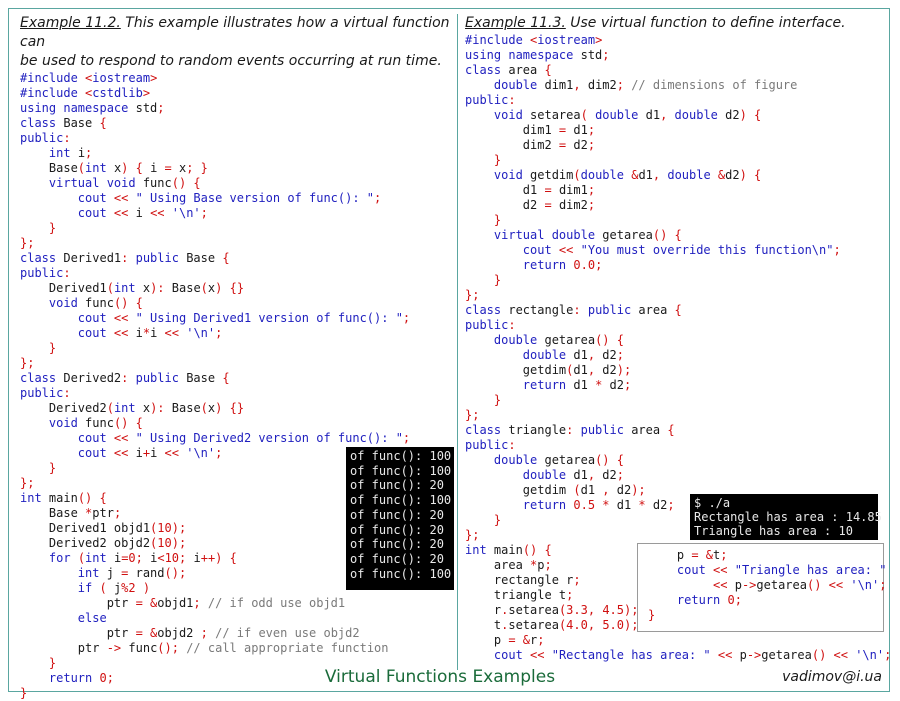 The image size is (900, 701). Describe the element at coordinates (702, 600) in the screenshot. I see `code-token: return` at that location.